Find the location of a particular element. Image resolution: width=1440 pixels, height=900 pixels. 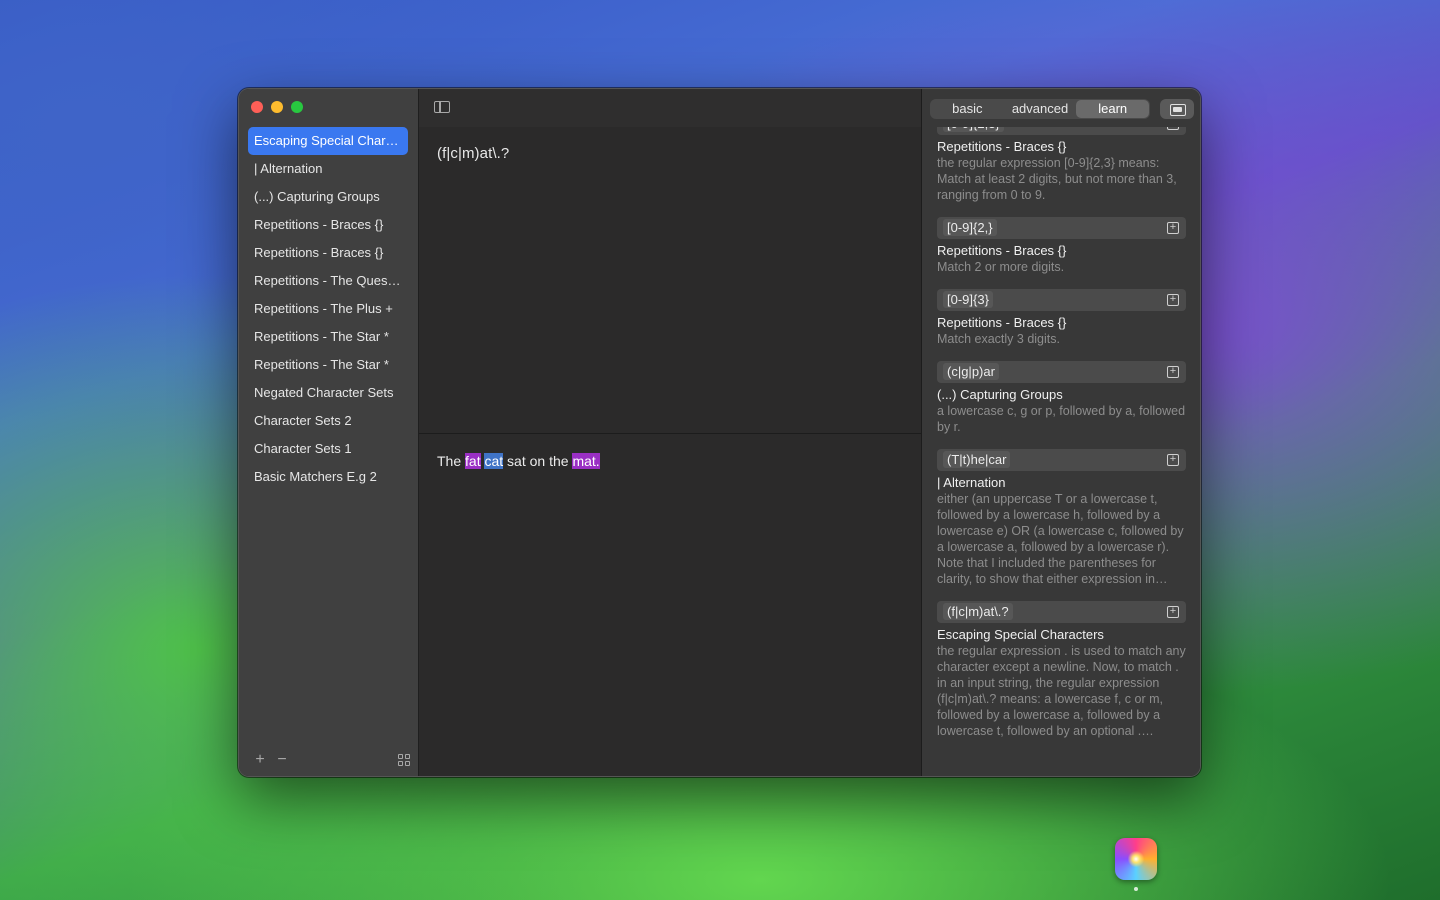

pattern-text: [0-9]{3} is located at coordinates (968, 299).